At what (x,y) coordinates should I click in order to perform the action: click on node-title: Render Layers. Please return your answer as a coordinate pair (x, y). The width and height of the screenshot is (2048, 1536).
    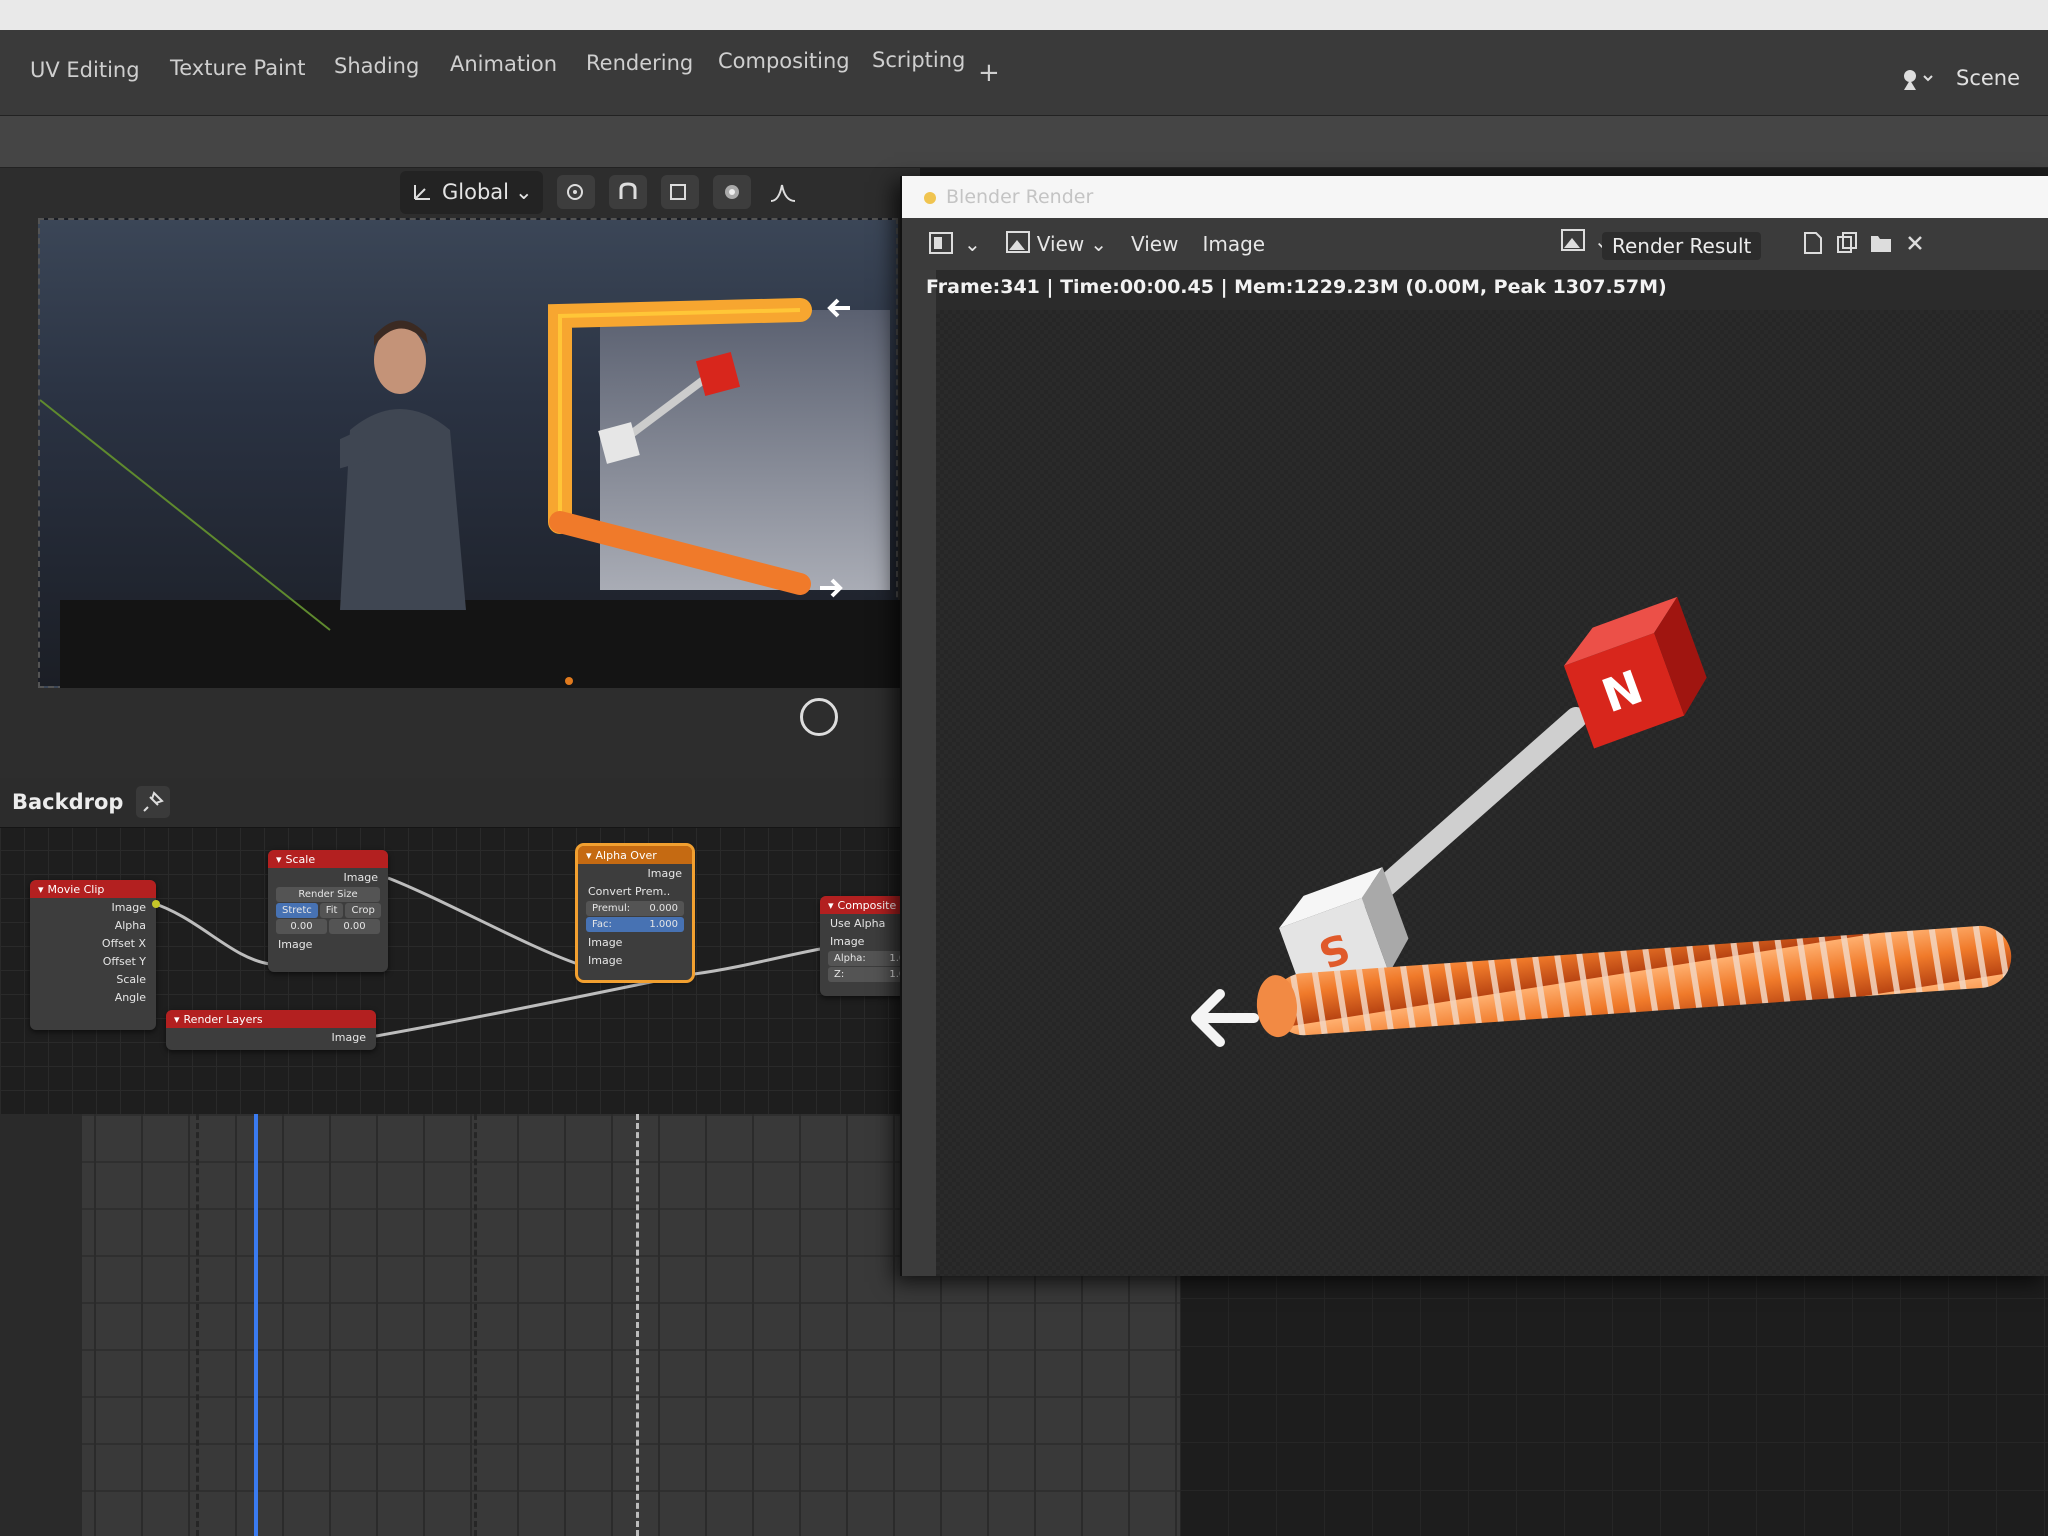
    Looking at the image, I should click on (223, 1019).